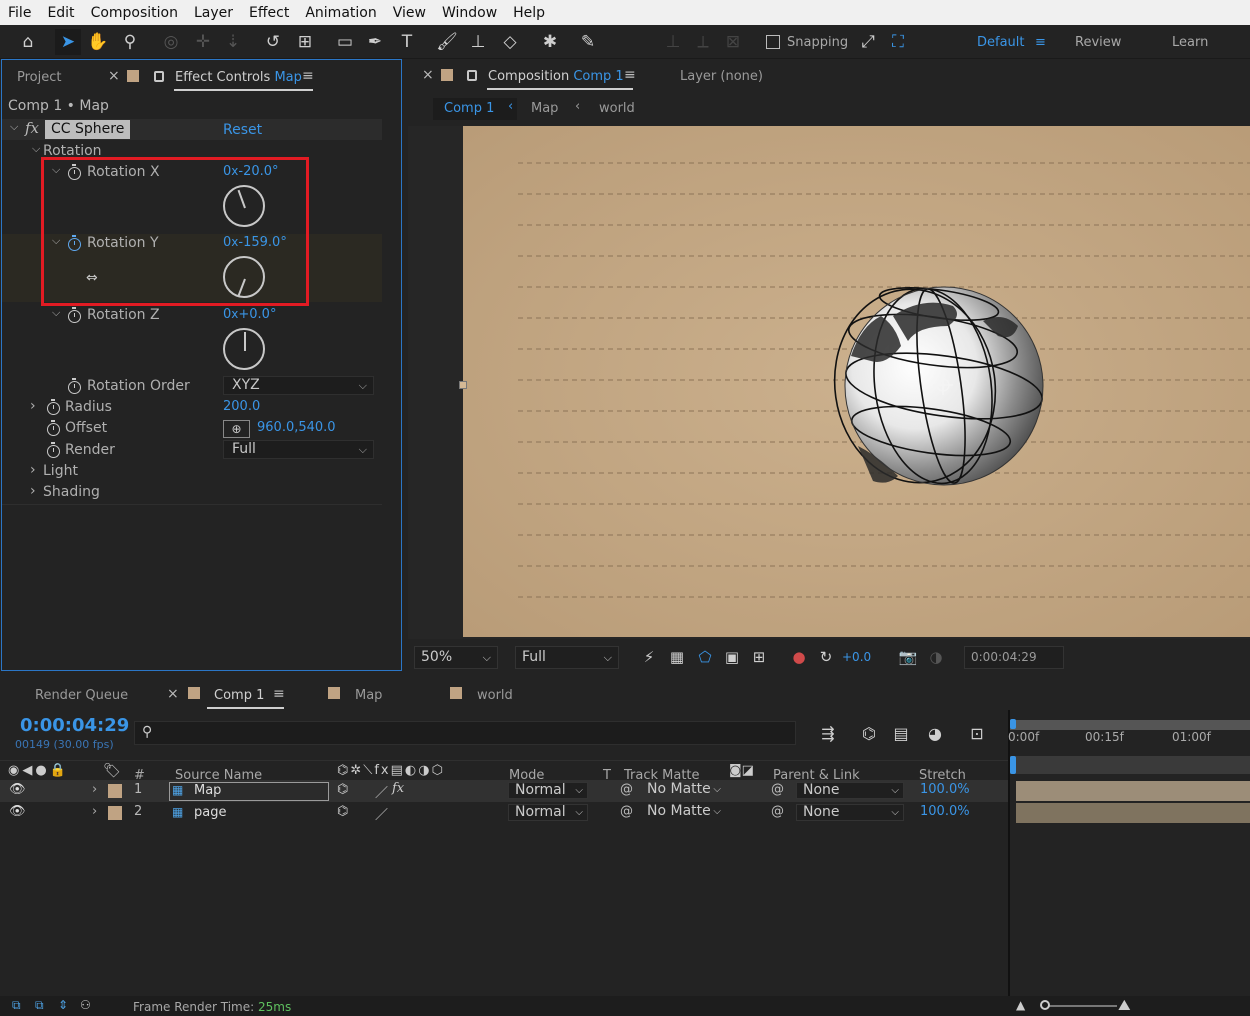  Describe the element at coordinates (908, 657) in the screenshot. I see `snapshot-icon: 📷` at that location.